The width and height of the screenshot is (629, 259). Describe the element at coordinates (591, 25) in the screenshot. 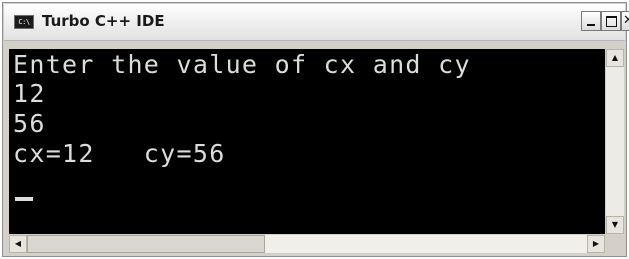

I see `minimize-icon` at that location.